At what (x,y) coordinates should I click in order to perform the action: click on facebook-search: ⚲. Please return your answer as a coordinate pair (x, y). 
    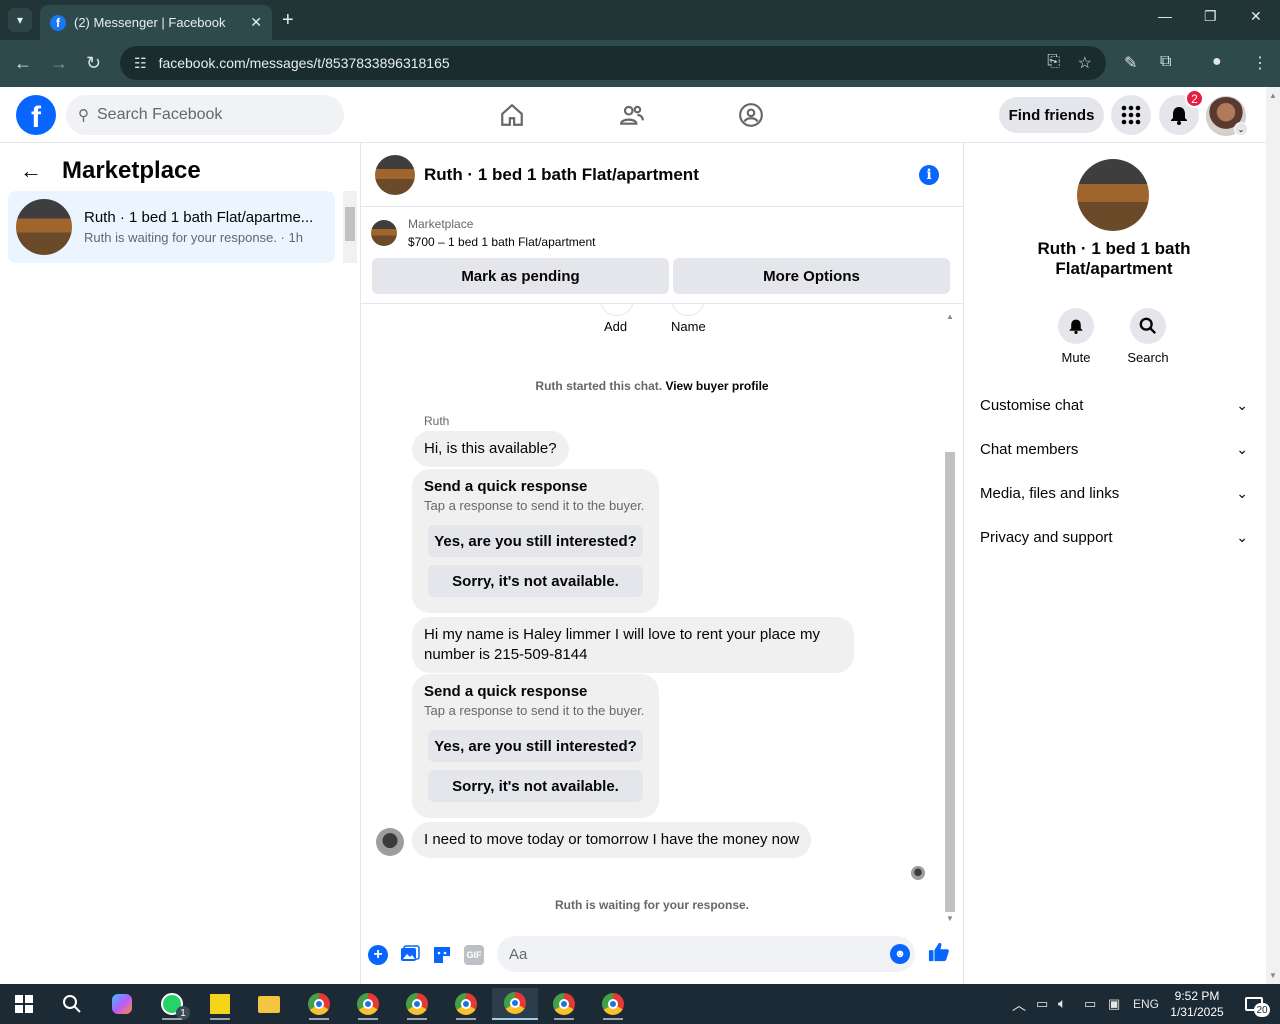
    Looking at the image, I should click on (205, 115).